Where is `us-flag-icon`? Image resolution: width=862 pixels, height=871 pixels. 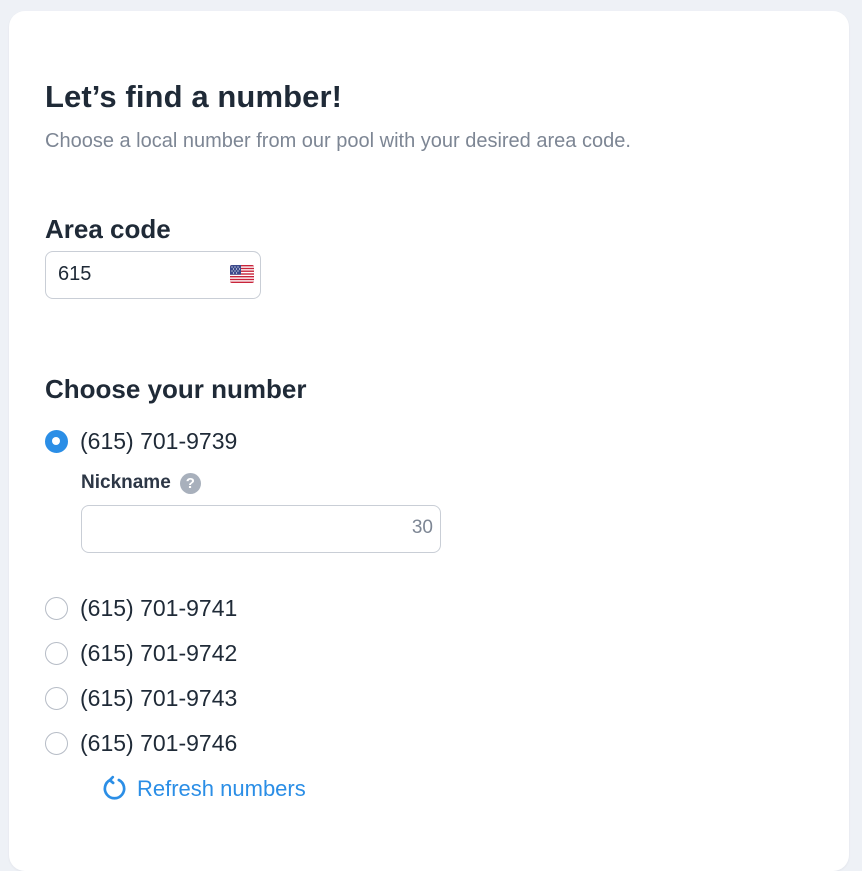
us-flag-icon is located at coordinates (242, 274).